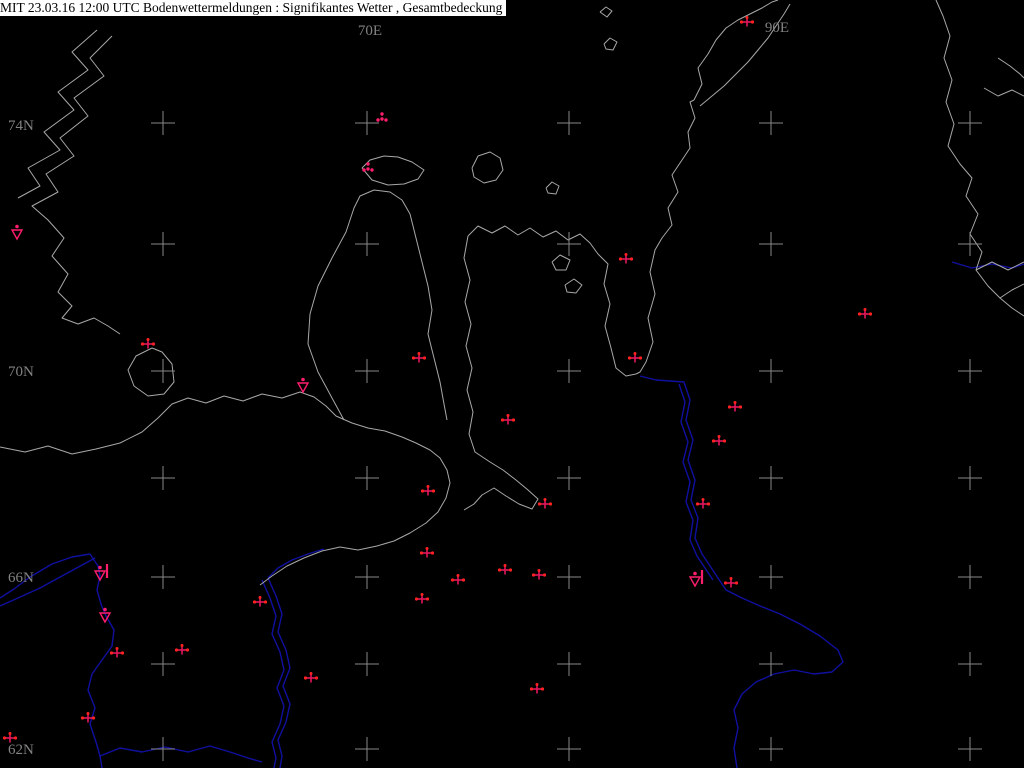 The width and height of the screenshot is (1024, 768). Describe the element at coordinates (21, 578) in the screenshot. I see `latitude-label: 66N` at that location.